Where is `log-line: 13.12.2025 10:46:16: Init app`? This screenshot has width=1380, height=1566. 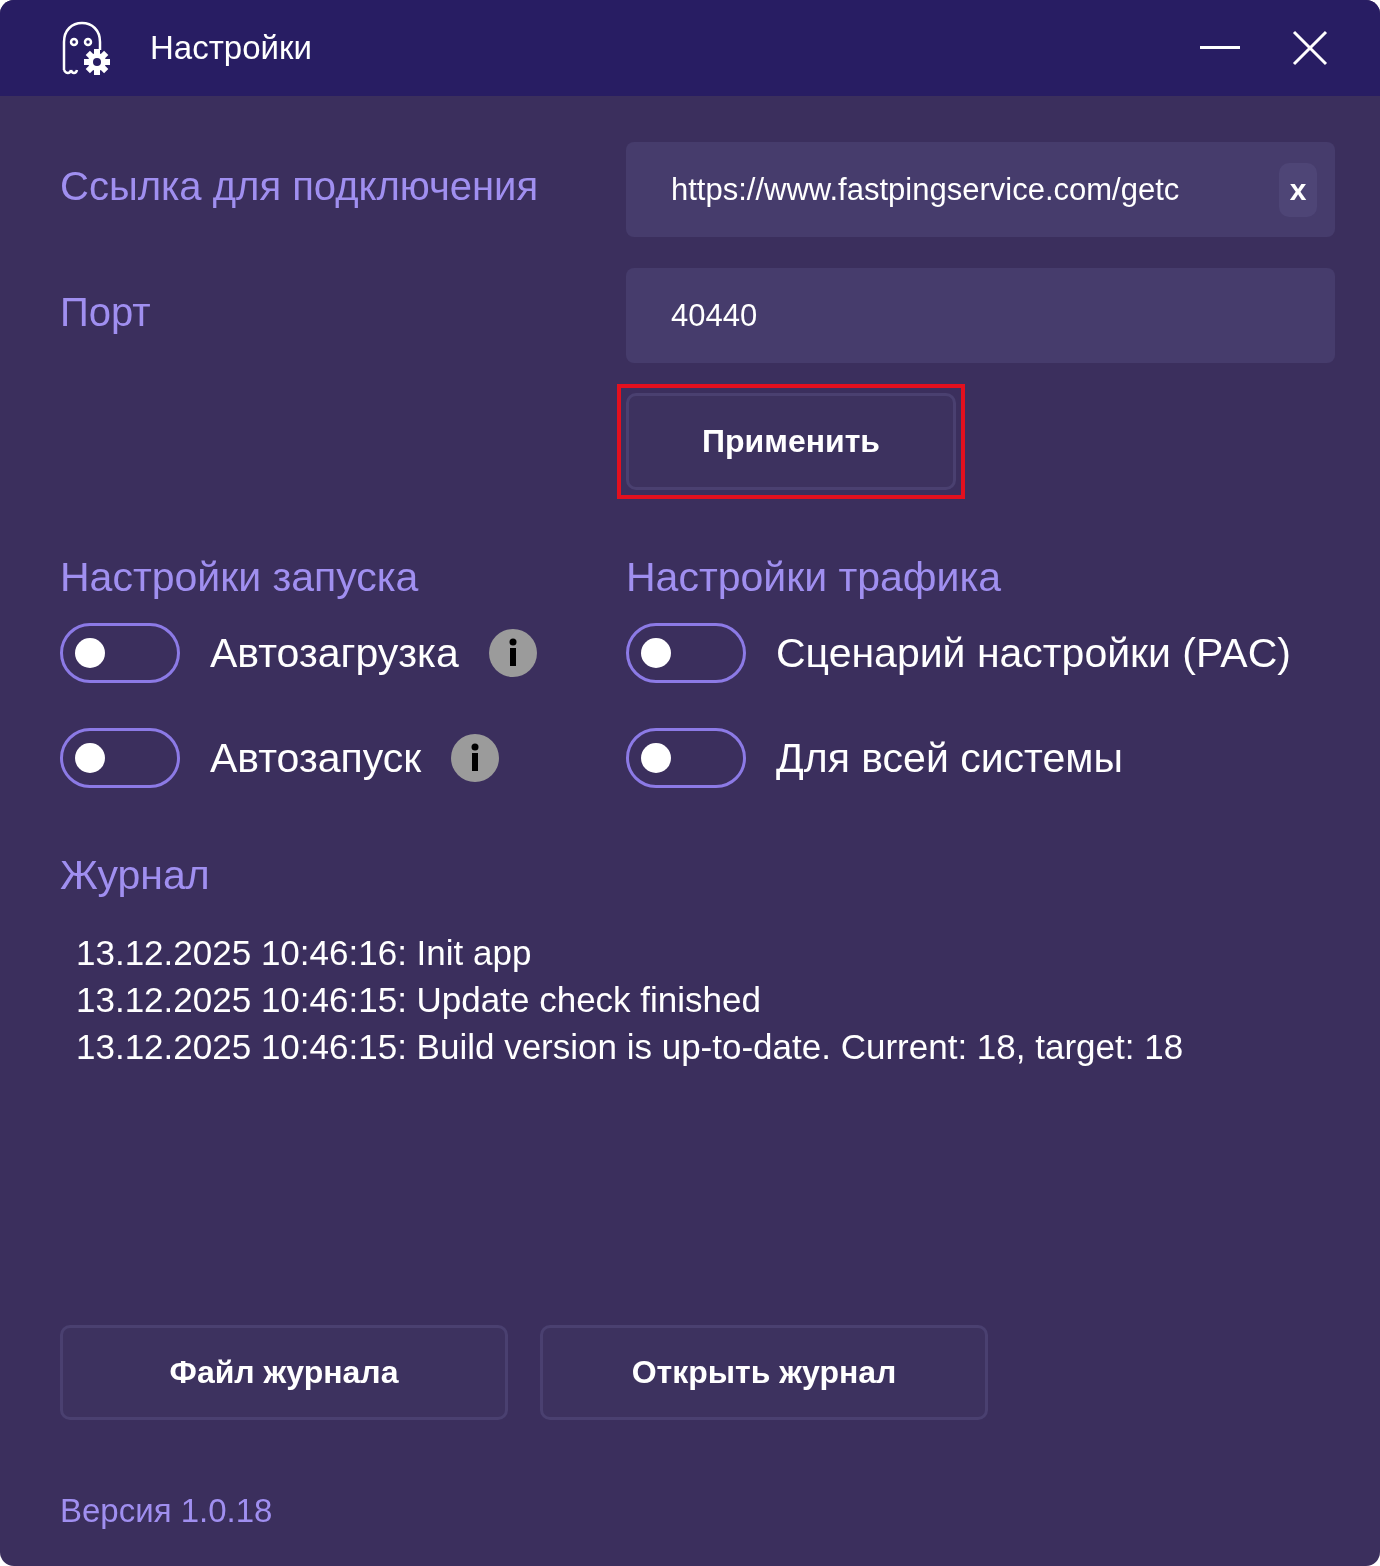 log-line: 13.12.2025 10:46:16: Init app is located at coordinates (304, 953).